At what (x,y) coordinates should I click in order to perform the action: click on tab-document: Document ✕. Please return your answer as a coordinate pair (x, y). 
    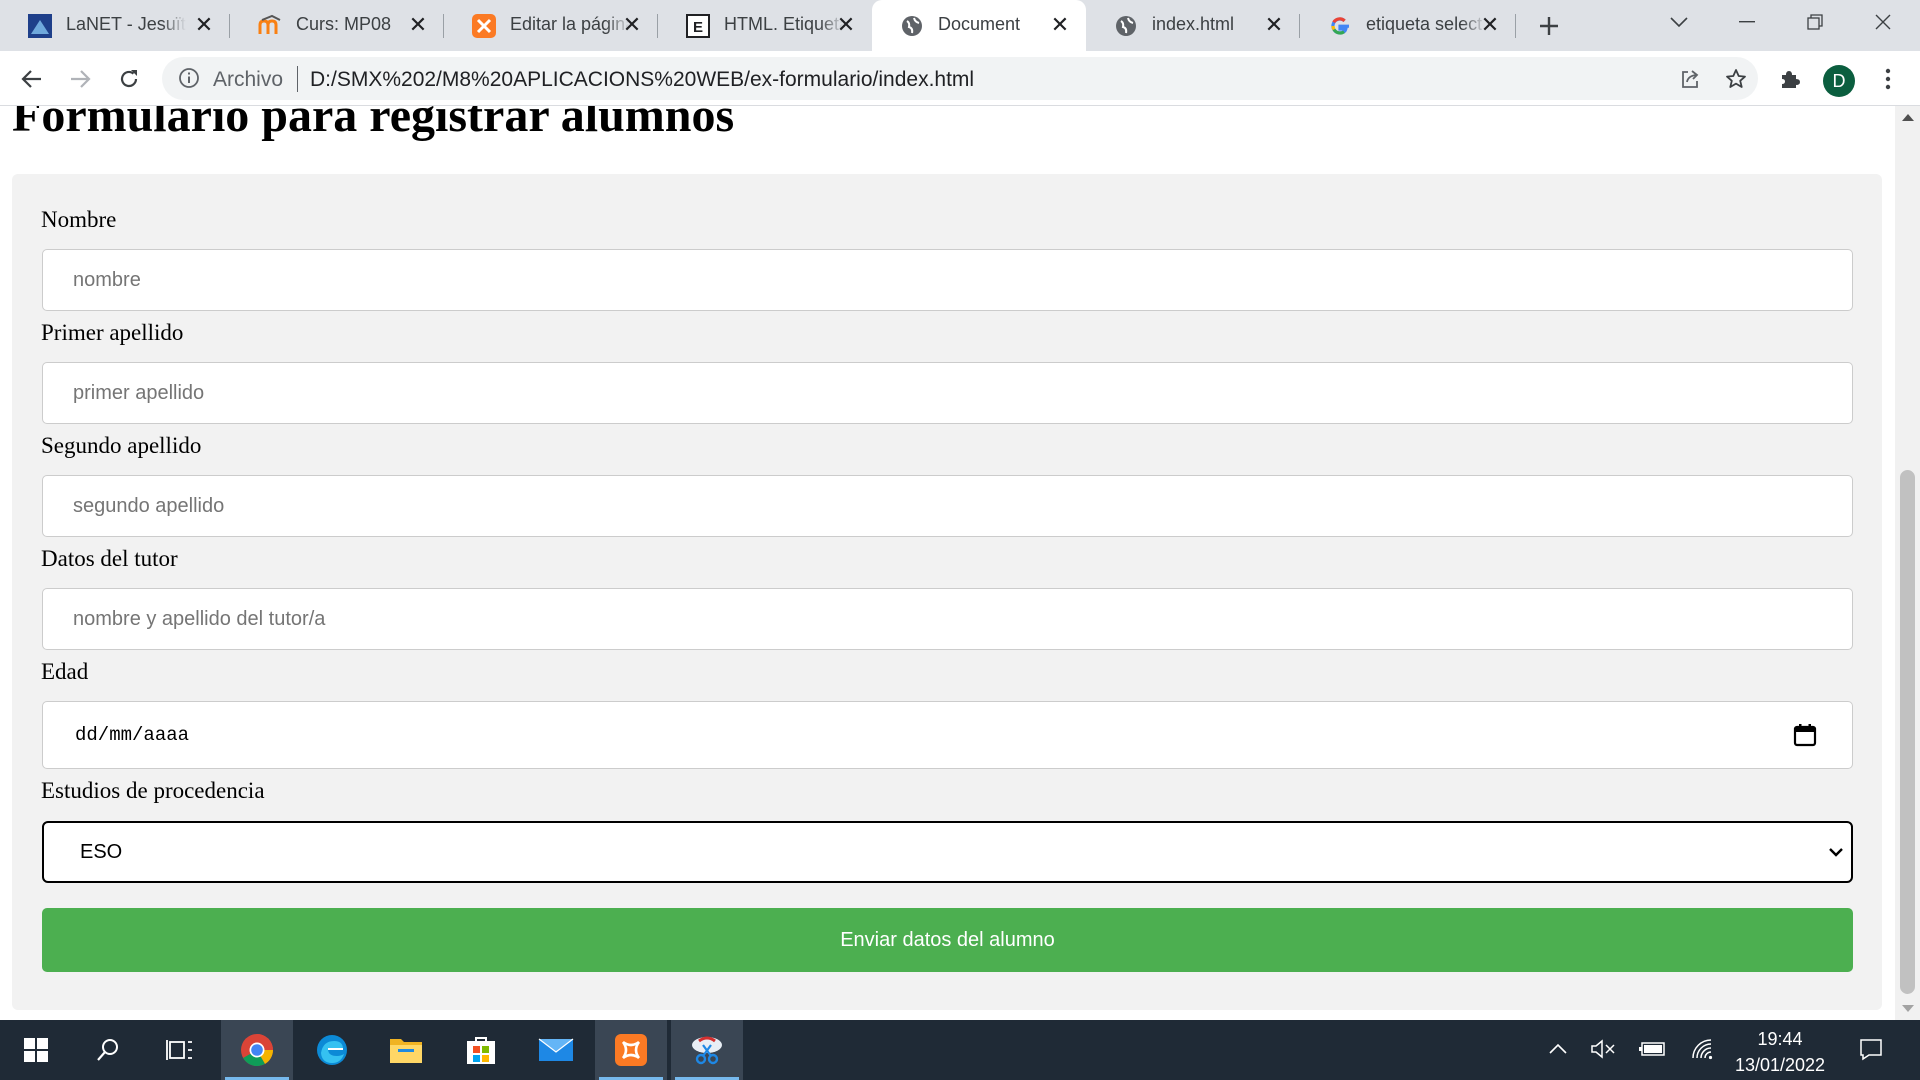
    Looking at the image, I should click on (979, 25).